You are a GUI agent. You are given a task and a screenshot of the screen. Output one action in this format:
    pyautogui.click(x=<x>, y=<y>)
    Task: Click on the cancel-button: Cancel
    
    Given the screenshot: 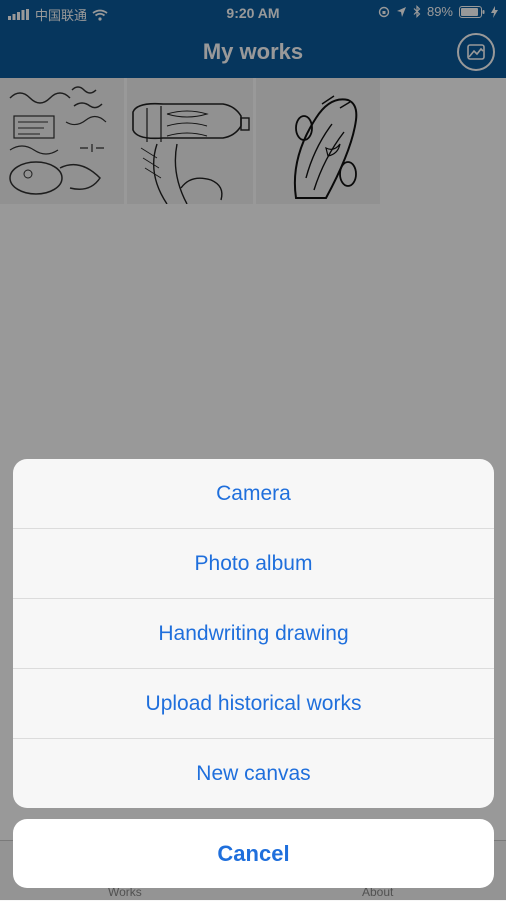 What is the action you would take?
    pyautogui.click(x=253, y=853)
    